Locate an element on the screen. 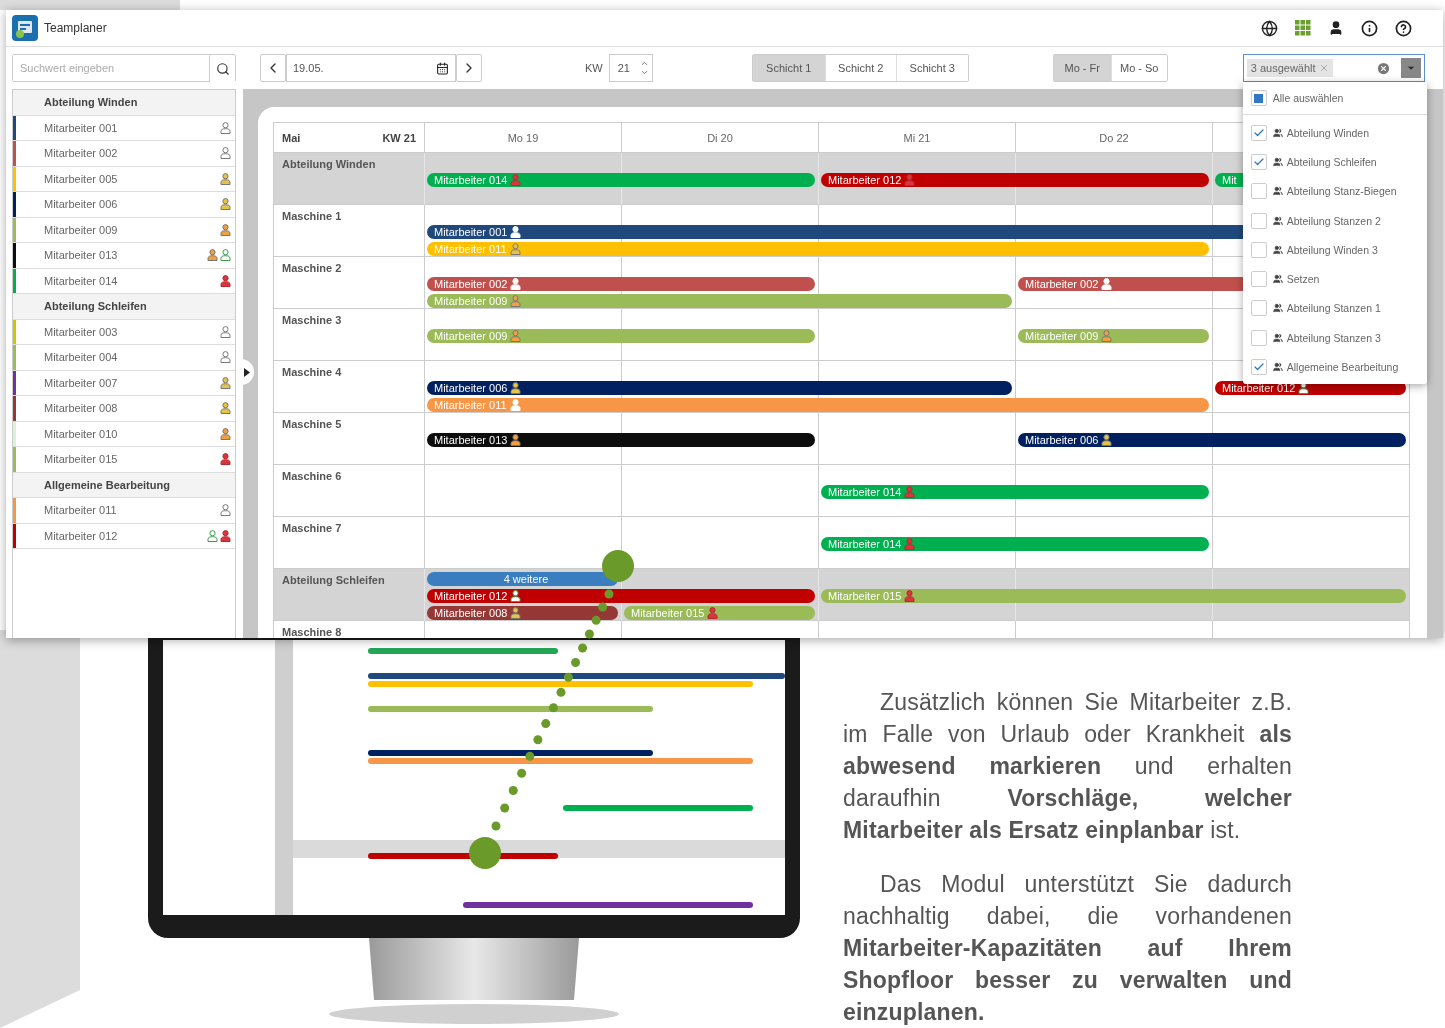  next-button is located at coordinates (469, 68).